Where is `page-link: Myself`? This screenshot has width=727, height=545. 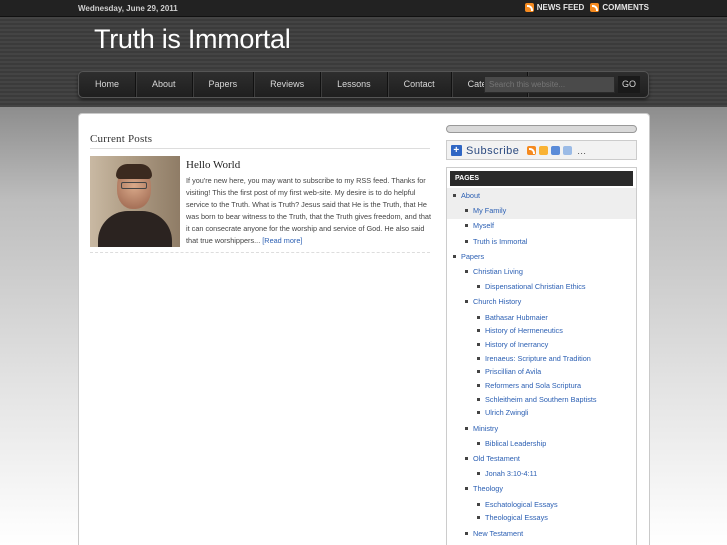
page-link: Myself is located at coordinates (479, 225).